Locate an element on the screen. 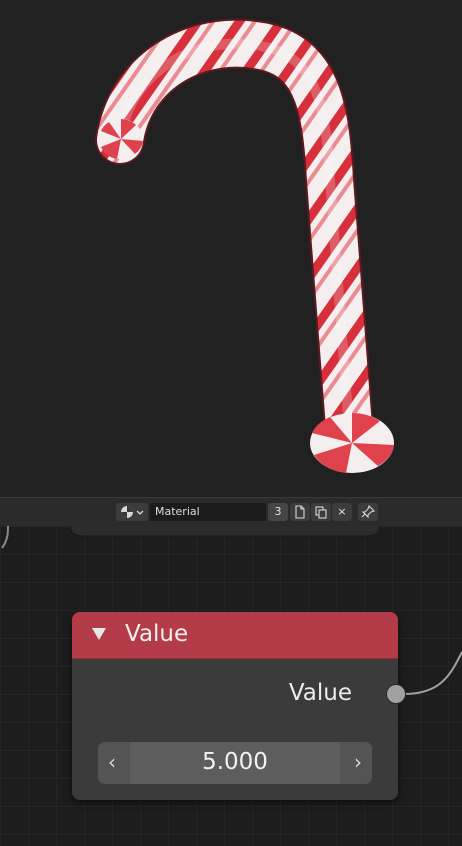 The height and width of the screenshot is (846, 462). material-name-field: Material is located at coordinates (208, 512).